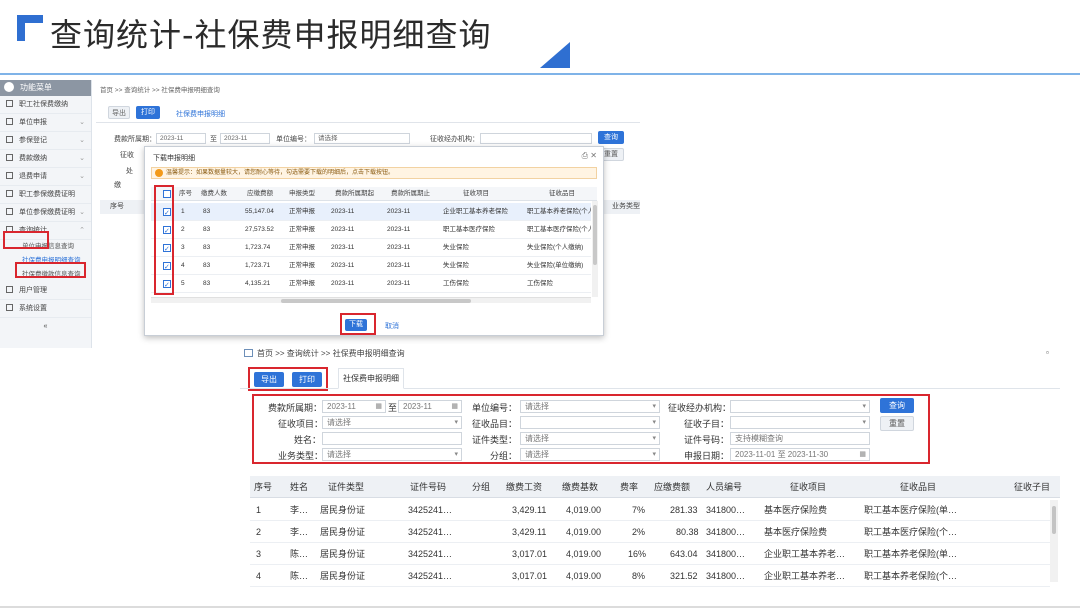  Describe the element at coordinates (800, 454) in the screenshot. I see `date-range-input: 2023-11-01 至 2023-11-30 ▦` at that location.